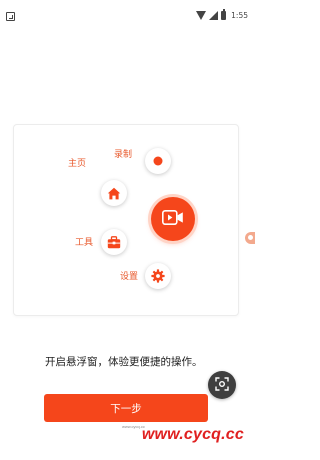  I want to click on menu-label-home: 主页, so click(77, 164).